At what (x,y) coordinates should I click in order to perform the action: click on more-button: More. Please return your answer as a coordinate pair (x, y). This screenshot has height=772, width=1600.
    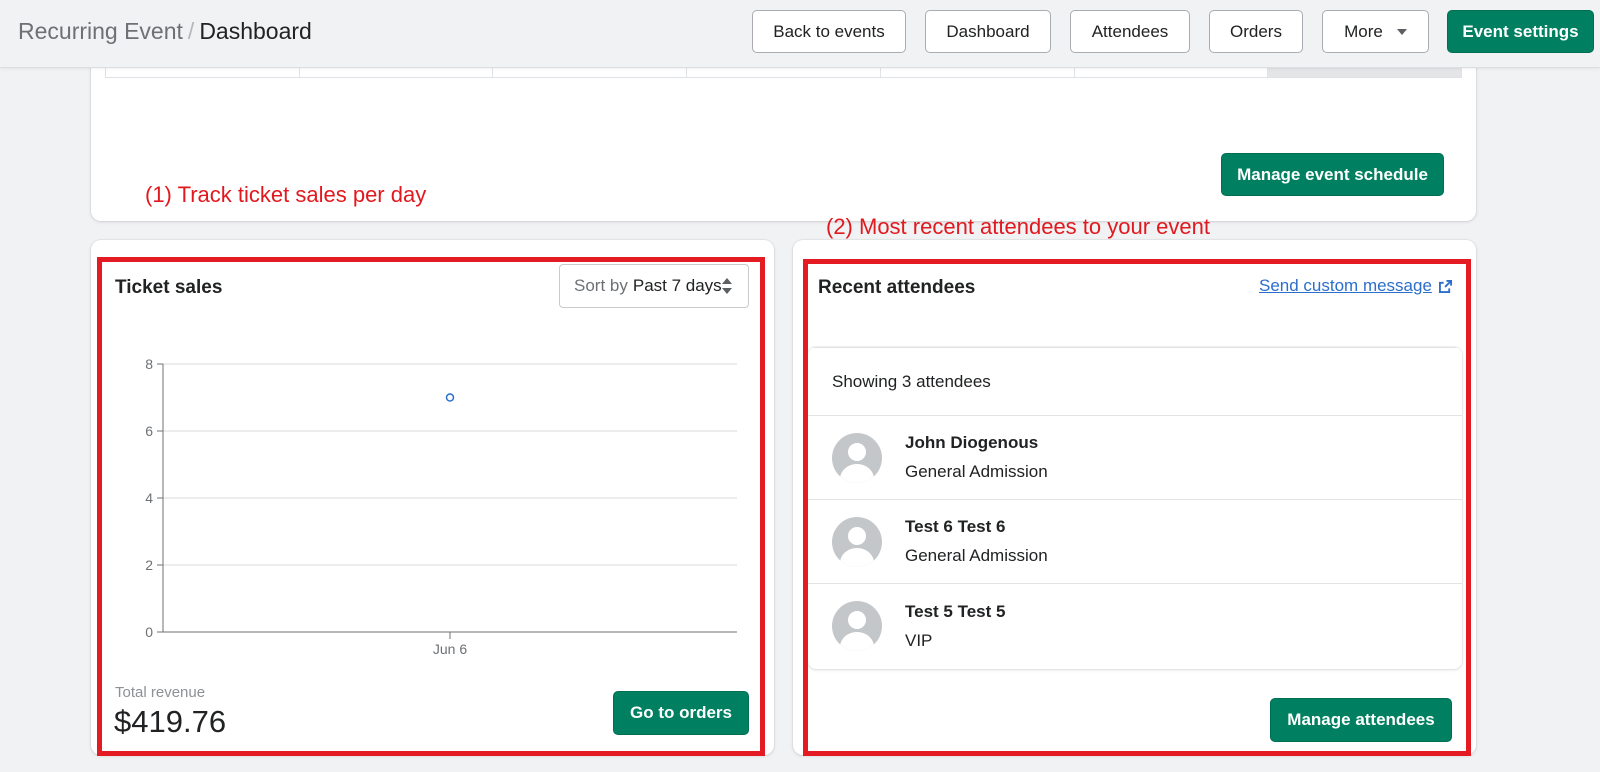
    Looking at the image, I should click on (1375, 31).